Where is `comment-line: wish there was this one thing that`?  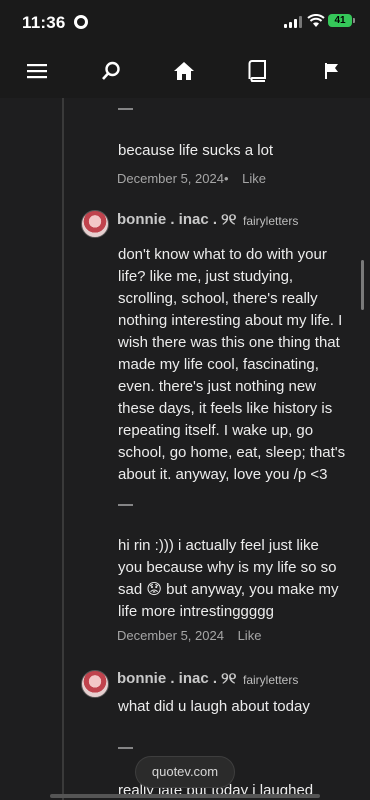
comment-line: wish there was this one thing that is located at coordinates (229, 342).